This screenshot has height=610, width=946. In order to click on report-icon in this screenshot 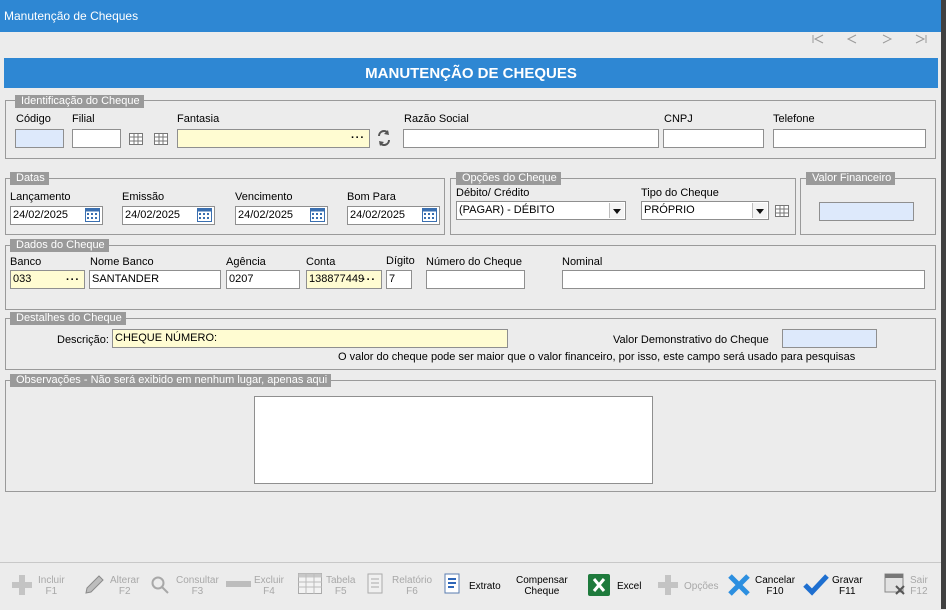, I will do `click(375, 583)`.